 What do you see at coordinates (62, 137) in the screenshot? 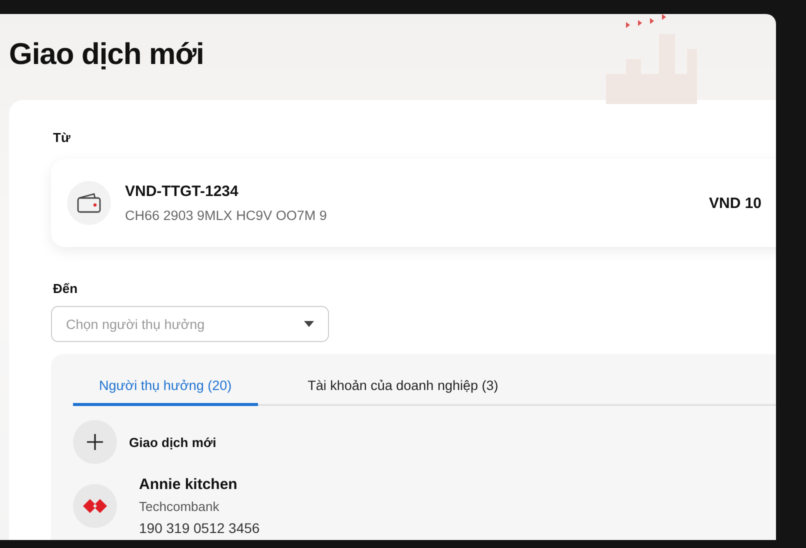
I see `from-label: Từ` at bounding box center [62, 137].